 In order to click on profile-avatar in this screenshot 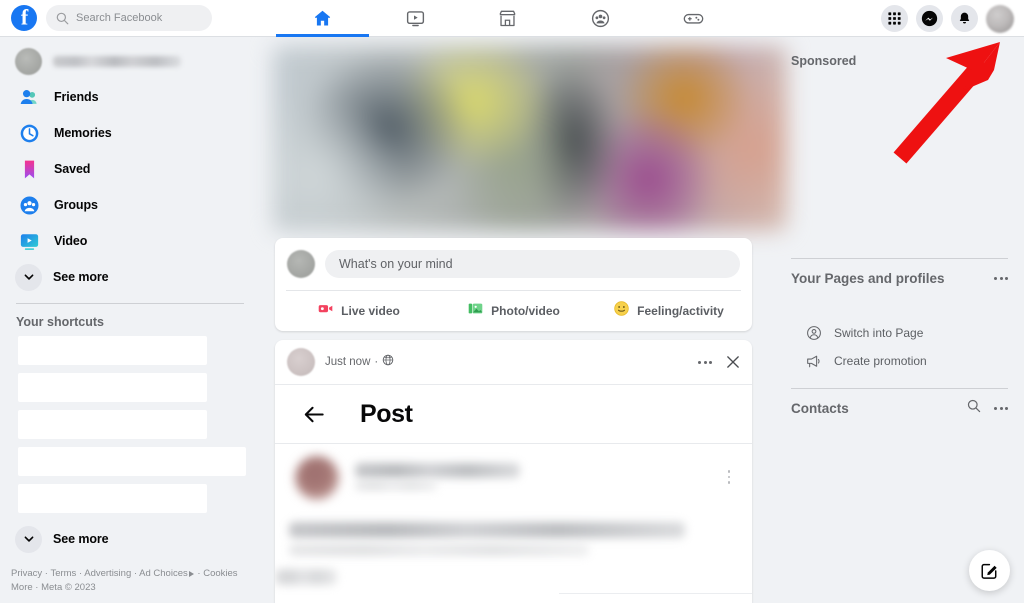, I will do `click(28, 61)`.